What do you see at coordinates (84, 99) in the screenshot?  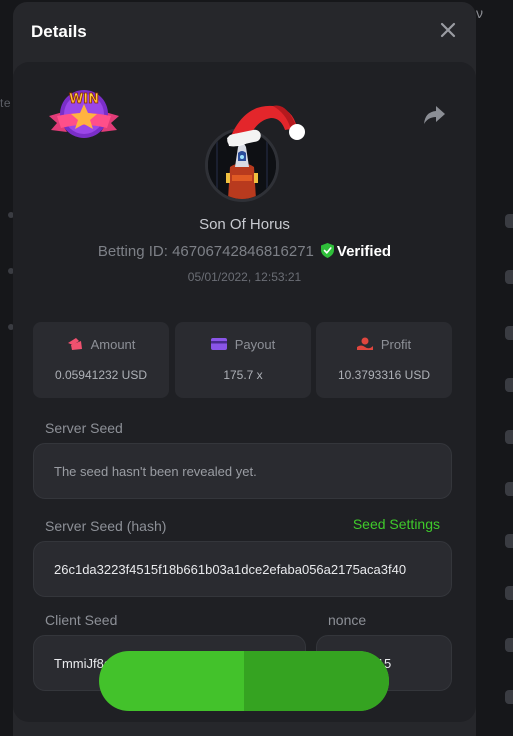 I see `svg-text: WIN` at bounding box center [84, 99].